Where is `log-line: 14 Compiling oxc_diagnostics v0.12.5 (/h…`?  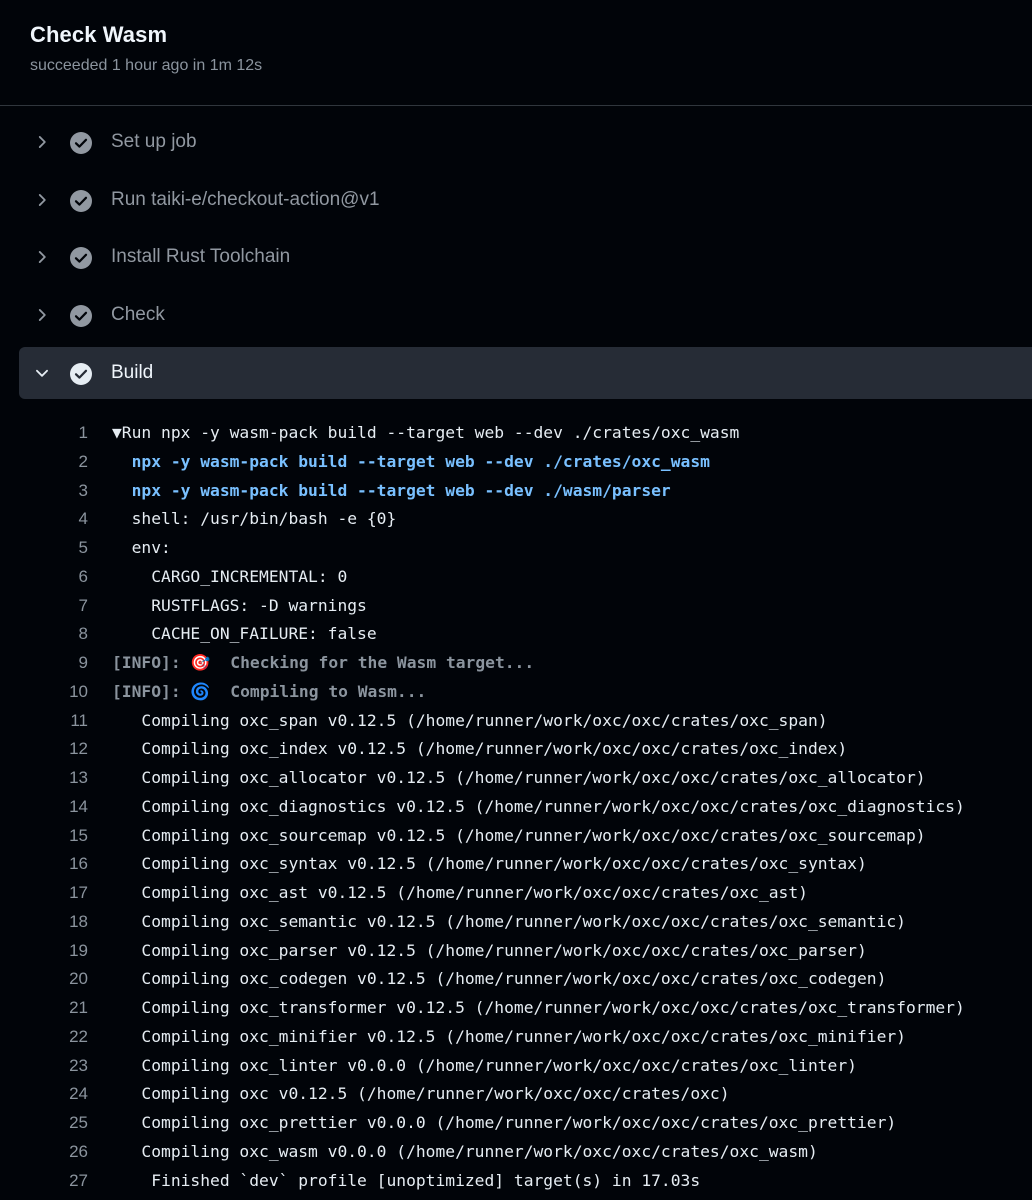 log-line: 14 Compiling oxc_diagnostics v0.12.5 (/h… is located at coordinates (516, 806).